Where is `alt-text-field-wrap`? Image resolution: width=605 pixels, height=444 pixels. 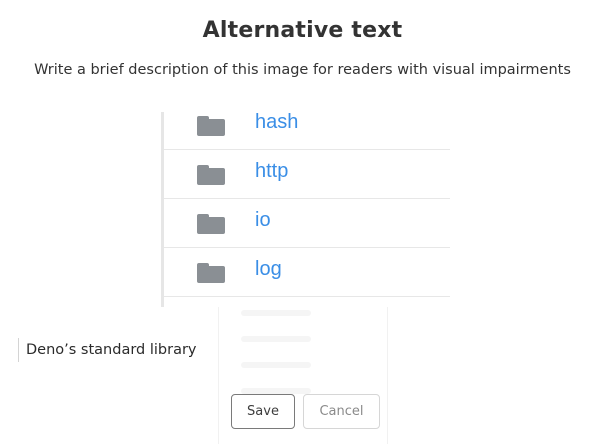
alt-text-field-wrap is located at coordinates (308, 350).